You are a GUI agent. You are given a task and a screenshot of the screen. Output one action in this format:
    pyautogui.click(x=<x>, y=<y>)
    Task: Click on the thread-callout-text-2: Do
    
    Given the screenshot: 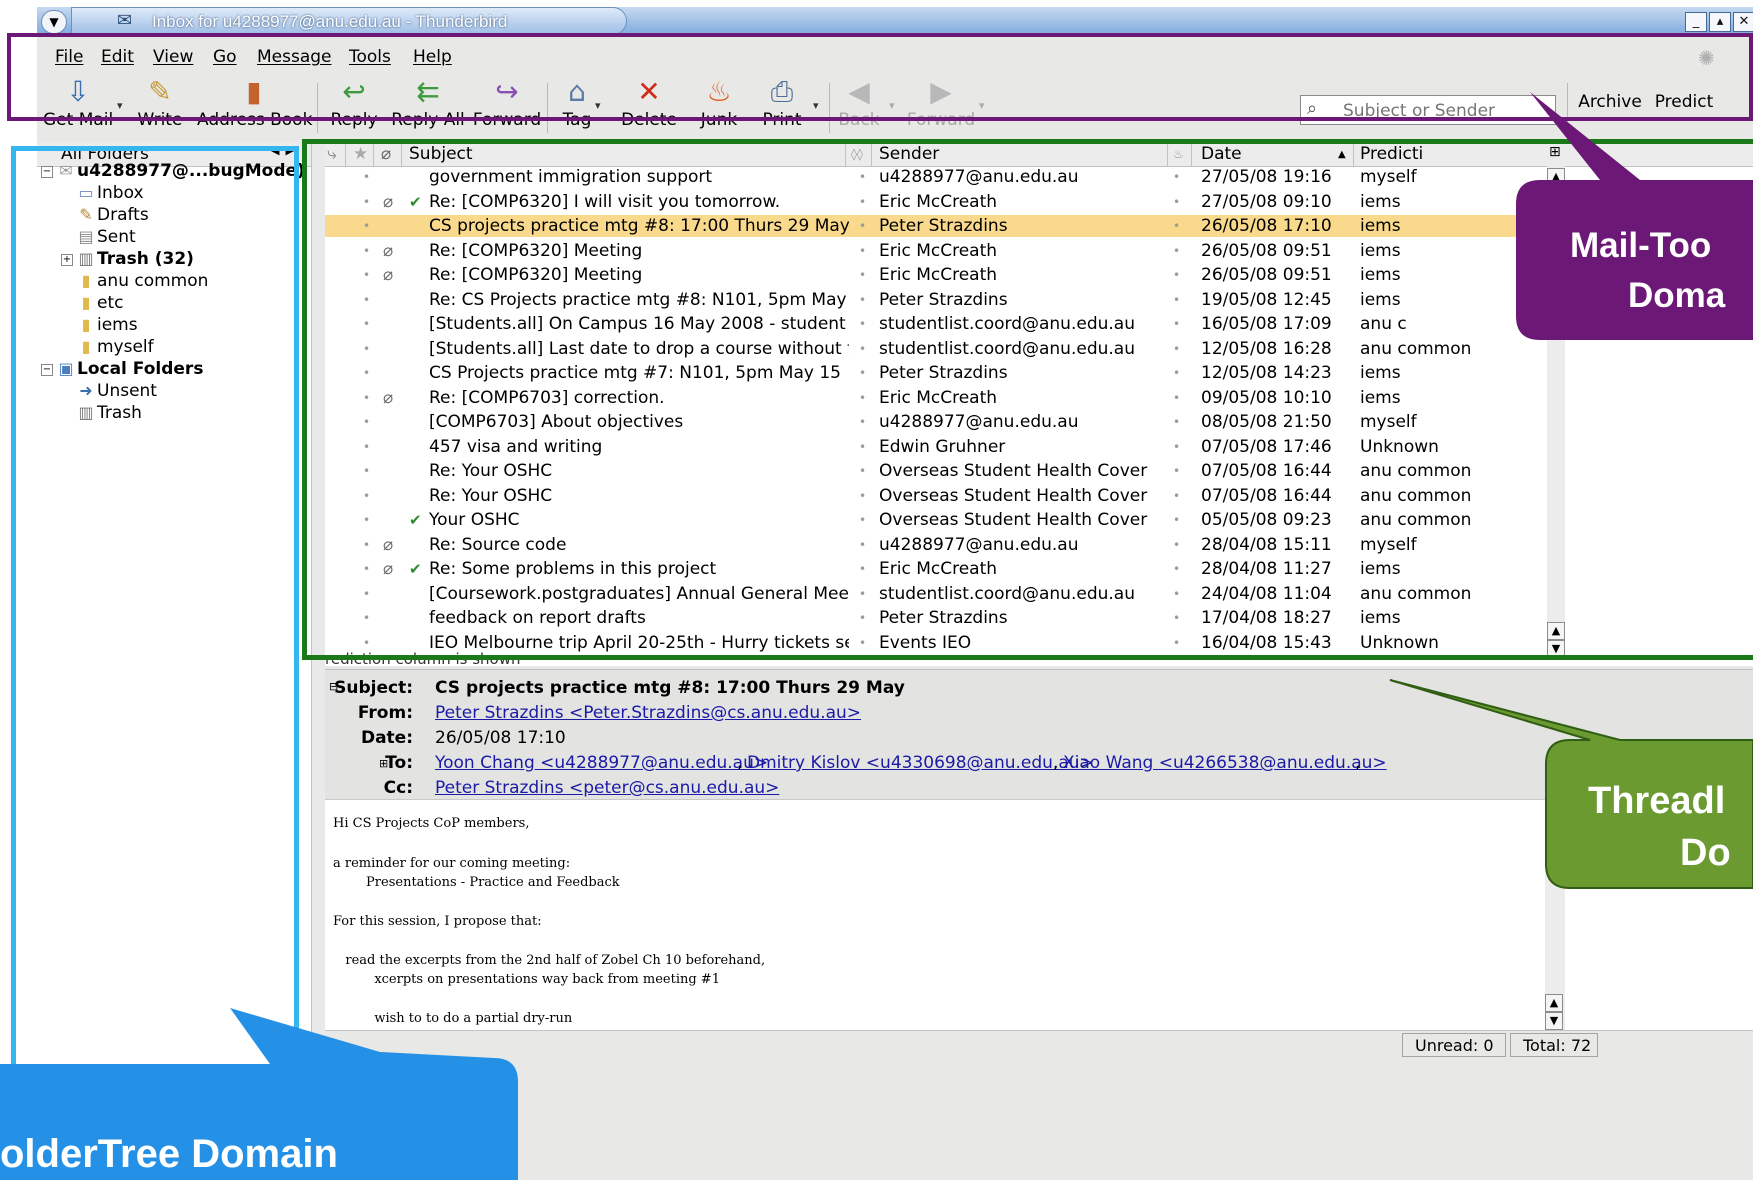 What is the action you would take?
    pyautogui.click(x=1705, y=853)
    